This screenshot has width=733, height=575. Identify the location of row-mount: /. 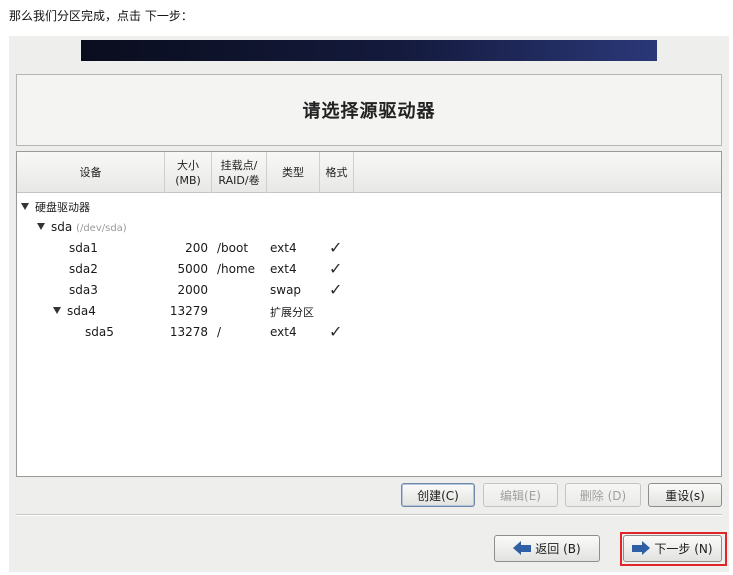
(219, 332).